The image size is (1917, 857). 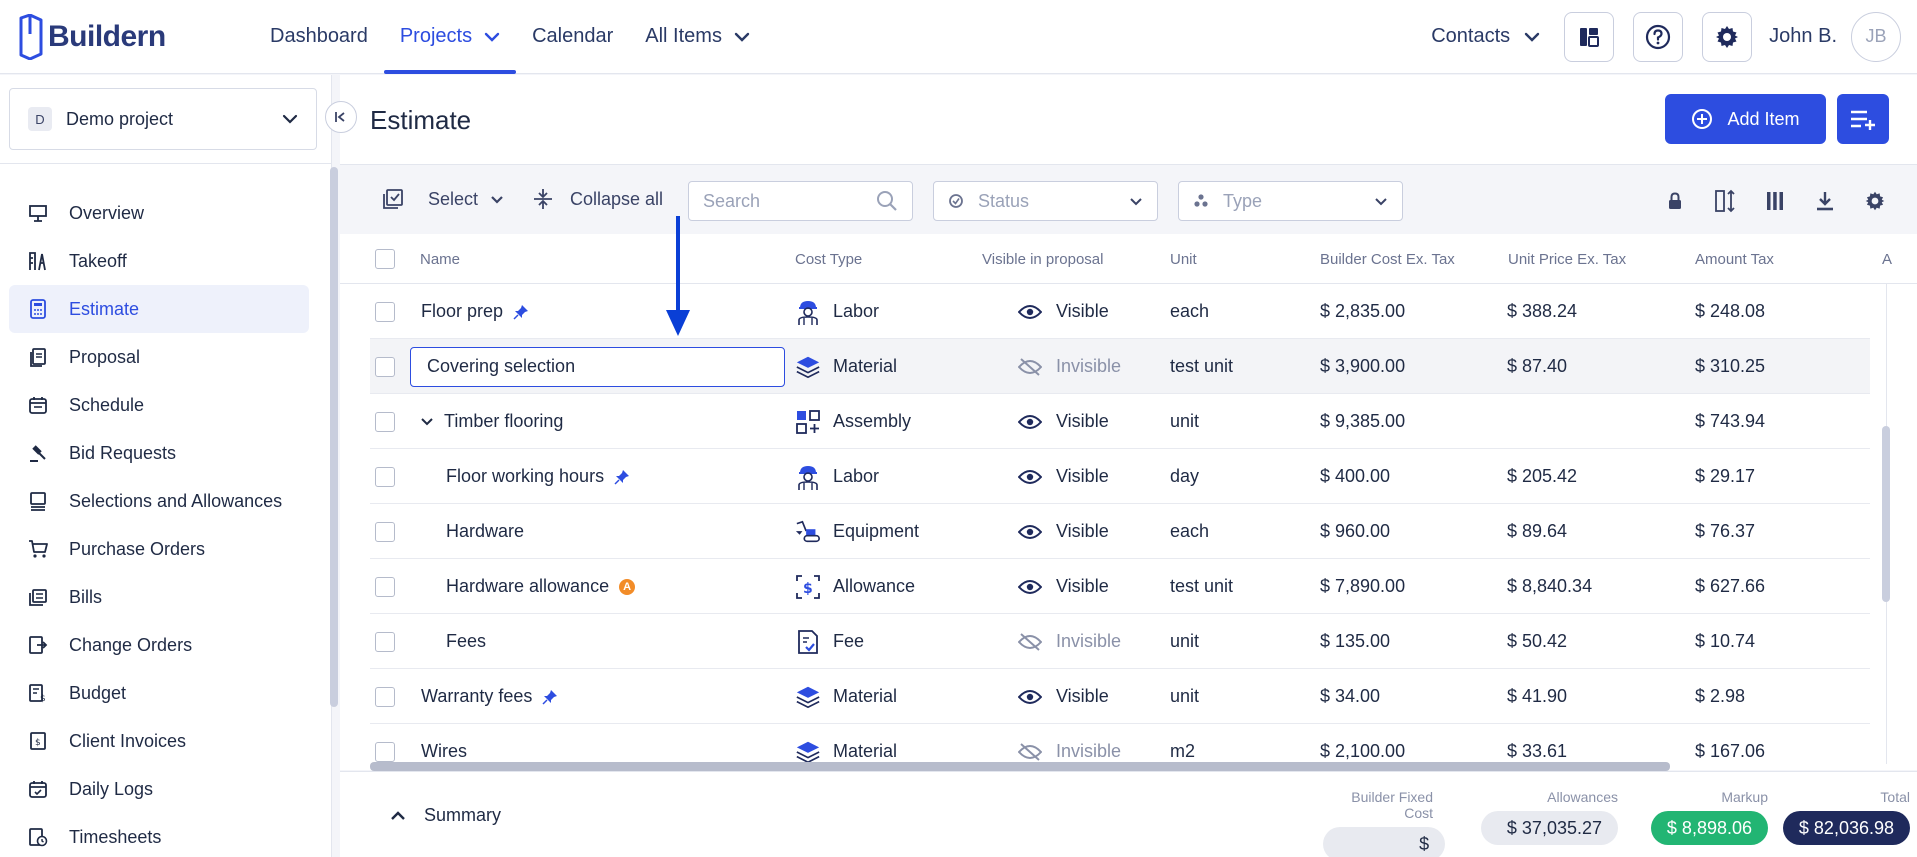 What do you see at coordinates (159, 453) in the screenshot?
I see `sidebar-item-bid-requests: Bid Requests` at bounding box center [159, 453].